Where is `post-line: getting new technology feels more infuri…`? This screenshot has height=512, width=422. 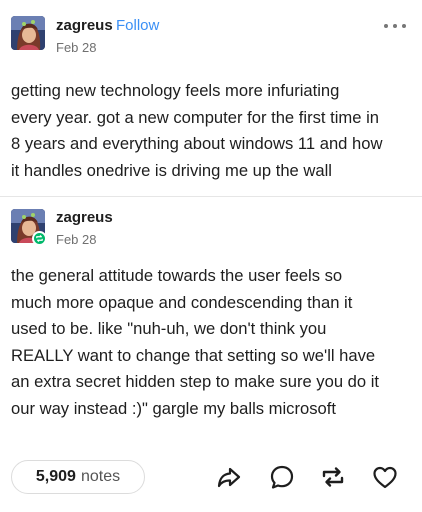 post-line: getting new technology feels more infuri… is located at coordinates (175, 90).